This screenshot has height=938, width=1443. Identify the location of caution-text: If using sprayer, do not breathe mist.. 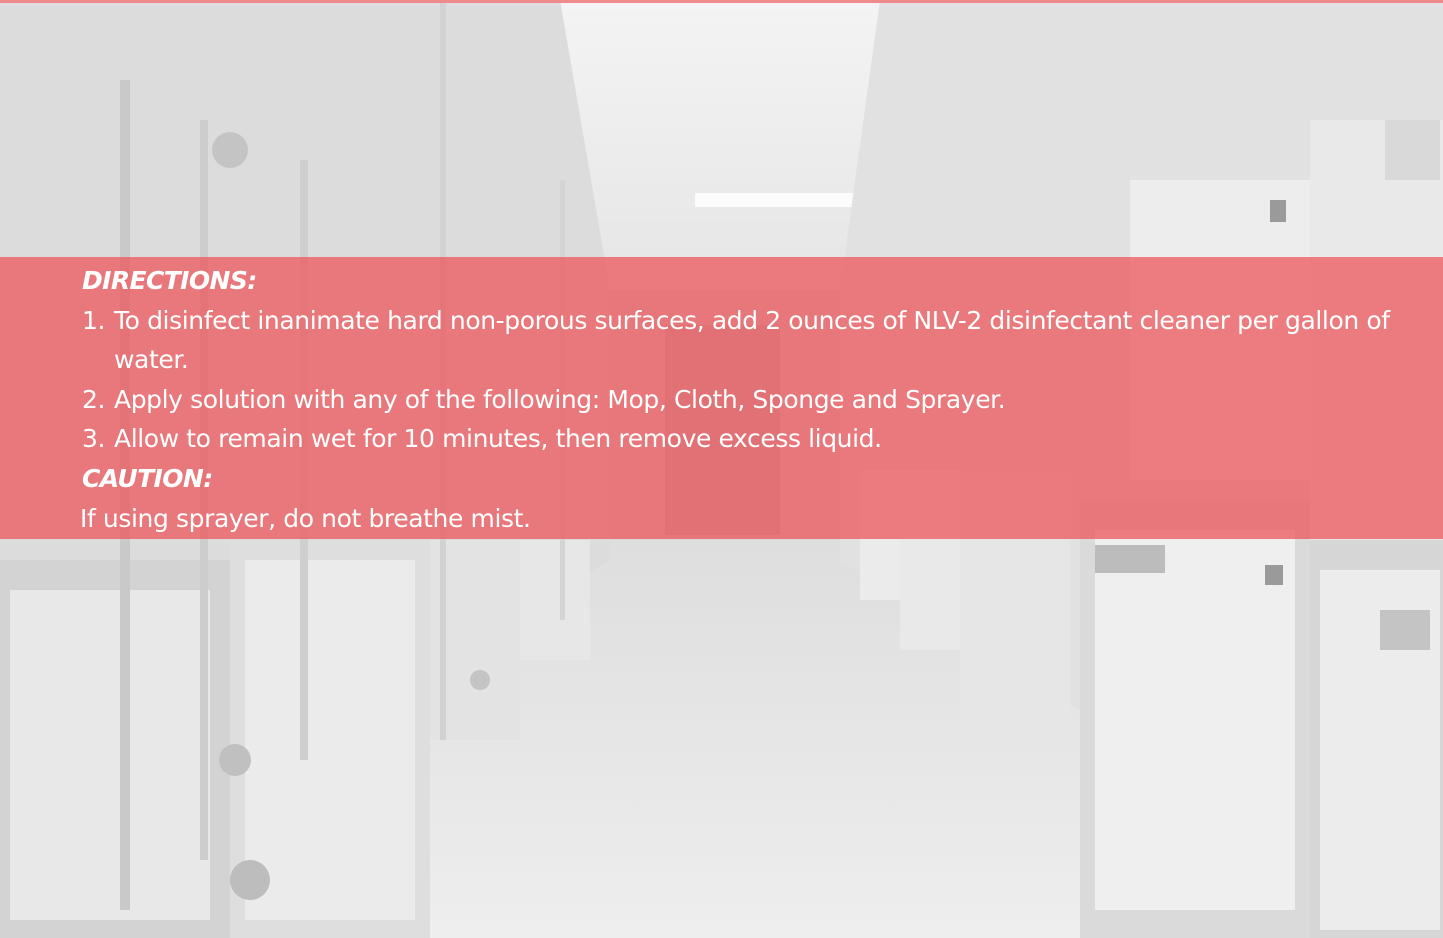
(305, 518).